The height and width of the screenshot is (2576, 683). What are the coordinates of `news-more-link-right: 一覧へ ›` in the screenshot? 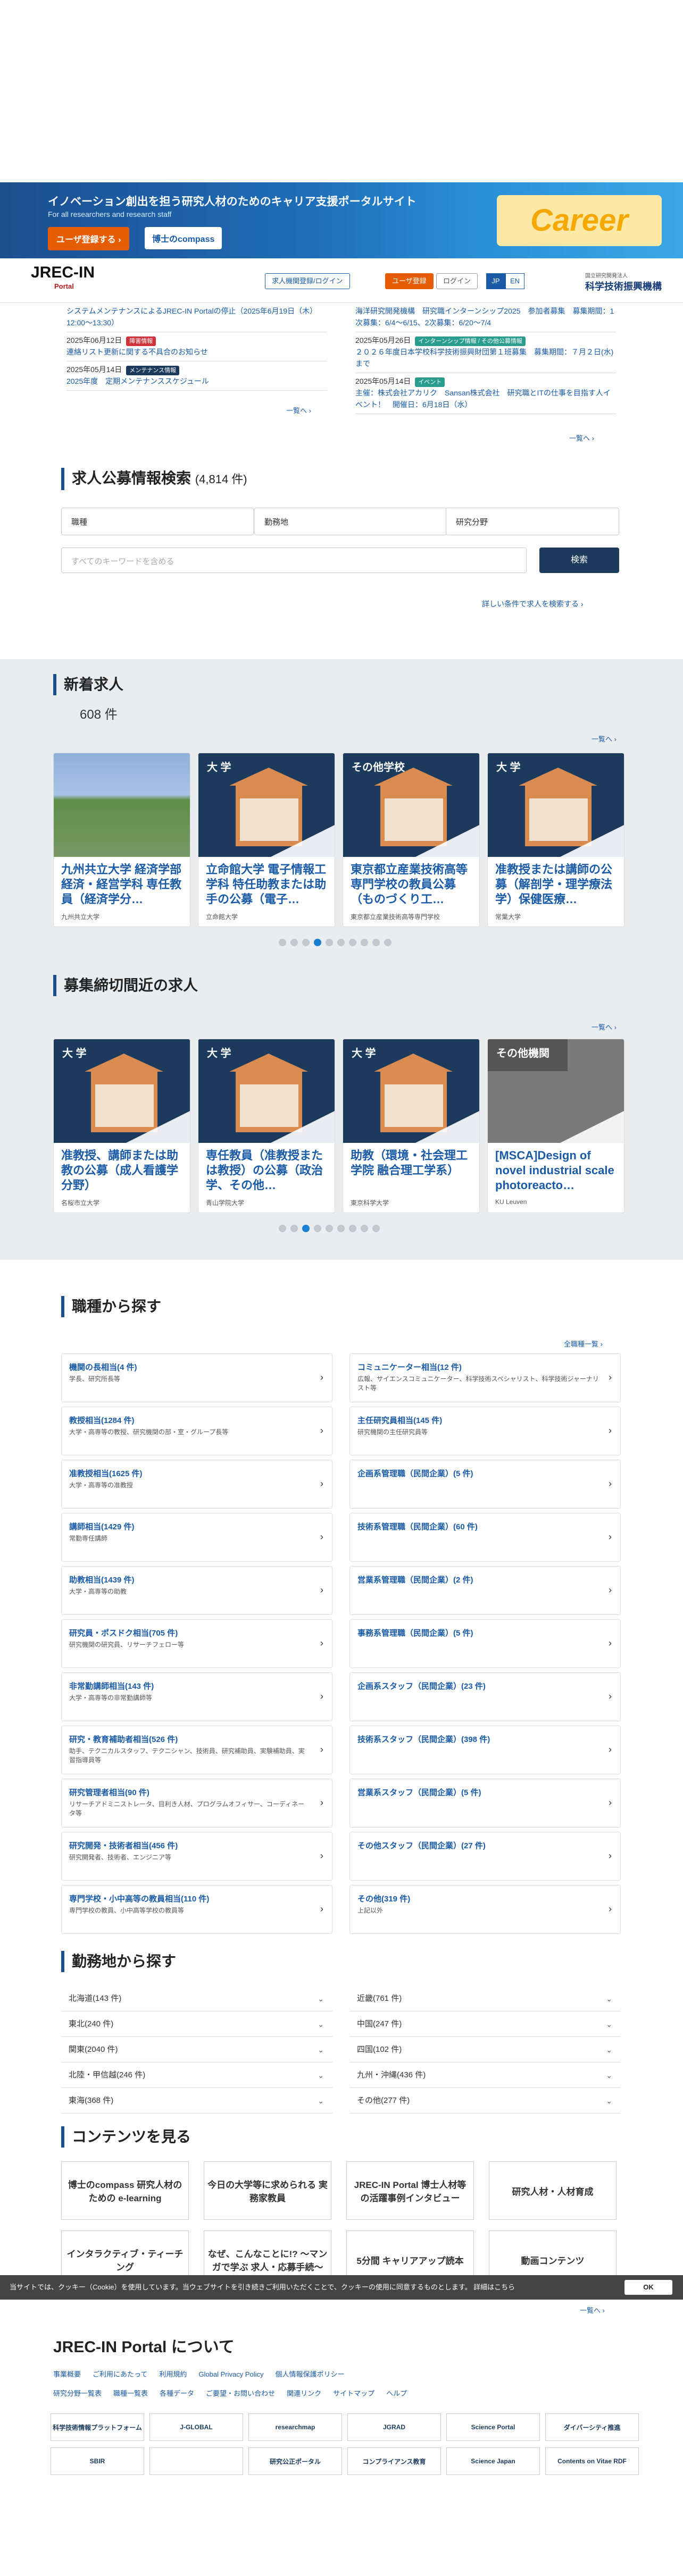 It's located at (581, 438).